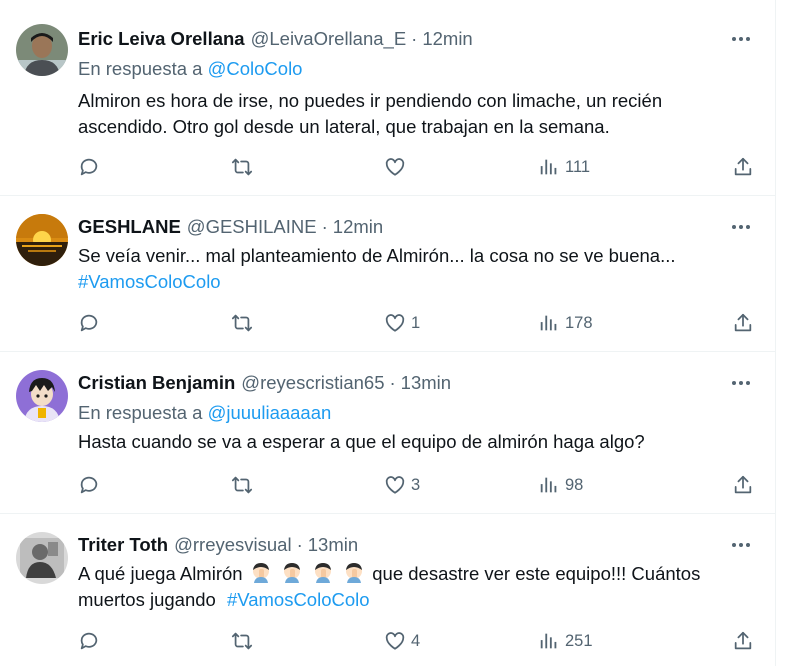 Image resolution: width=800 pixels, height=666 pixels. I want to click on like-button, so click(397, 167).